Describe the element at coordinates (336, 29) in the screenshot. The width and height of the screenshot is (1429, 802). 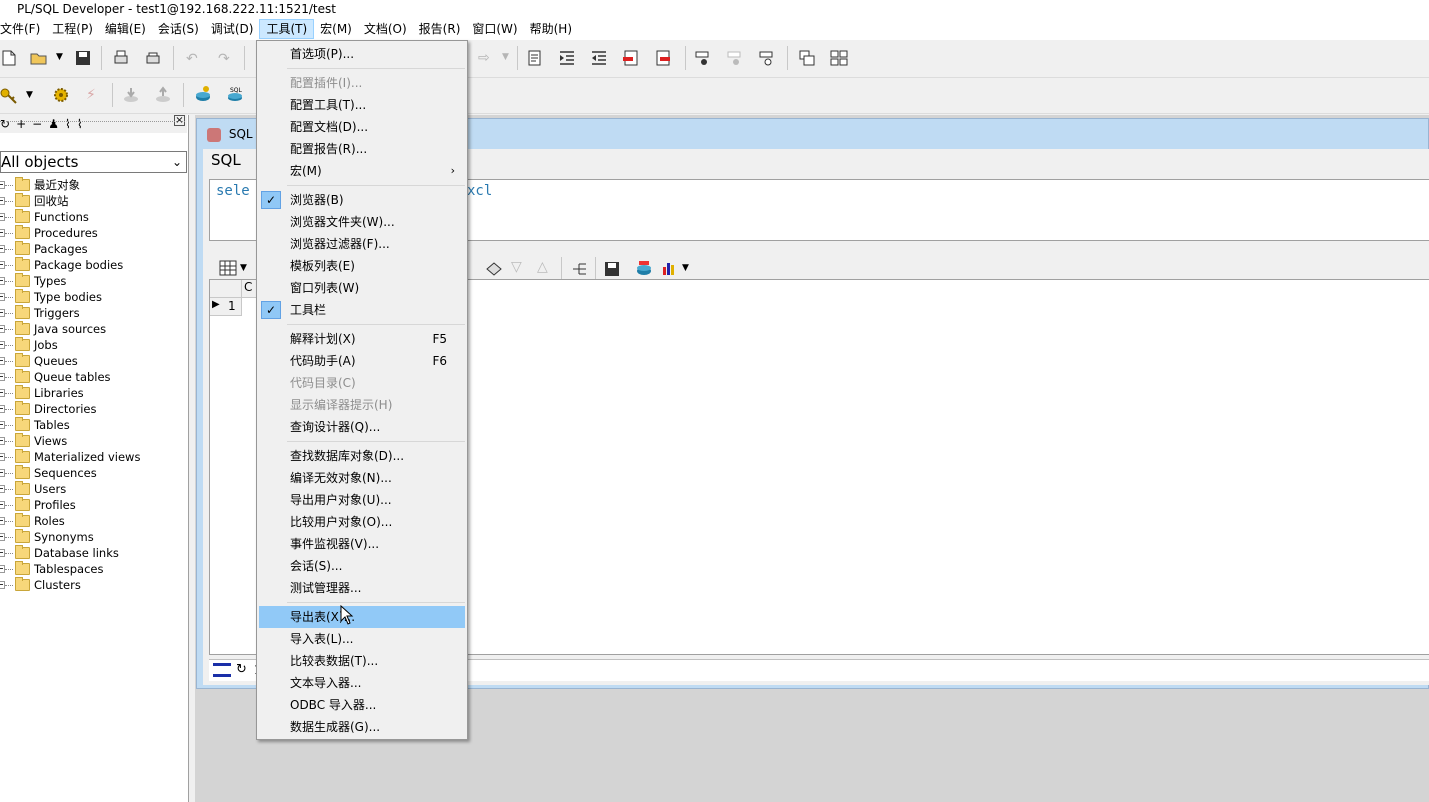
I see `menu-macro: 宏(M)` at that location.